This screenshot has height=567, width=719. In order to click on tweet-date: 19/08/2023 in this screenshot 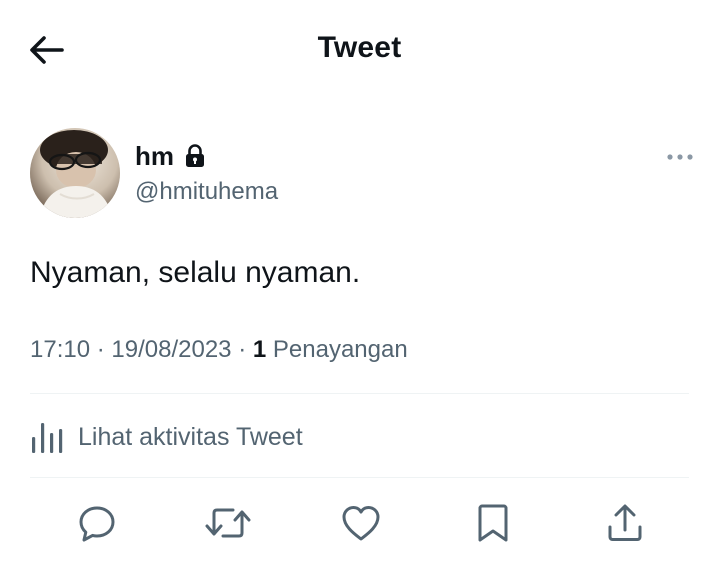, I will do `click(171, 349)`.